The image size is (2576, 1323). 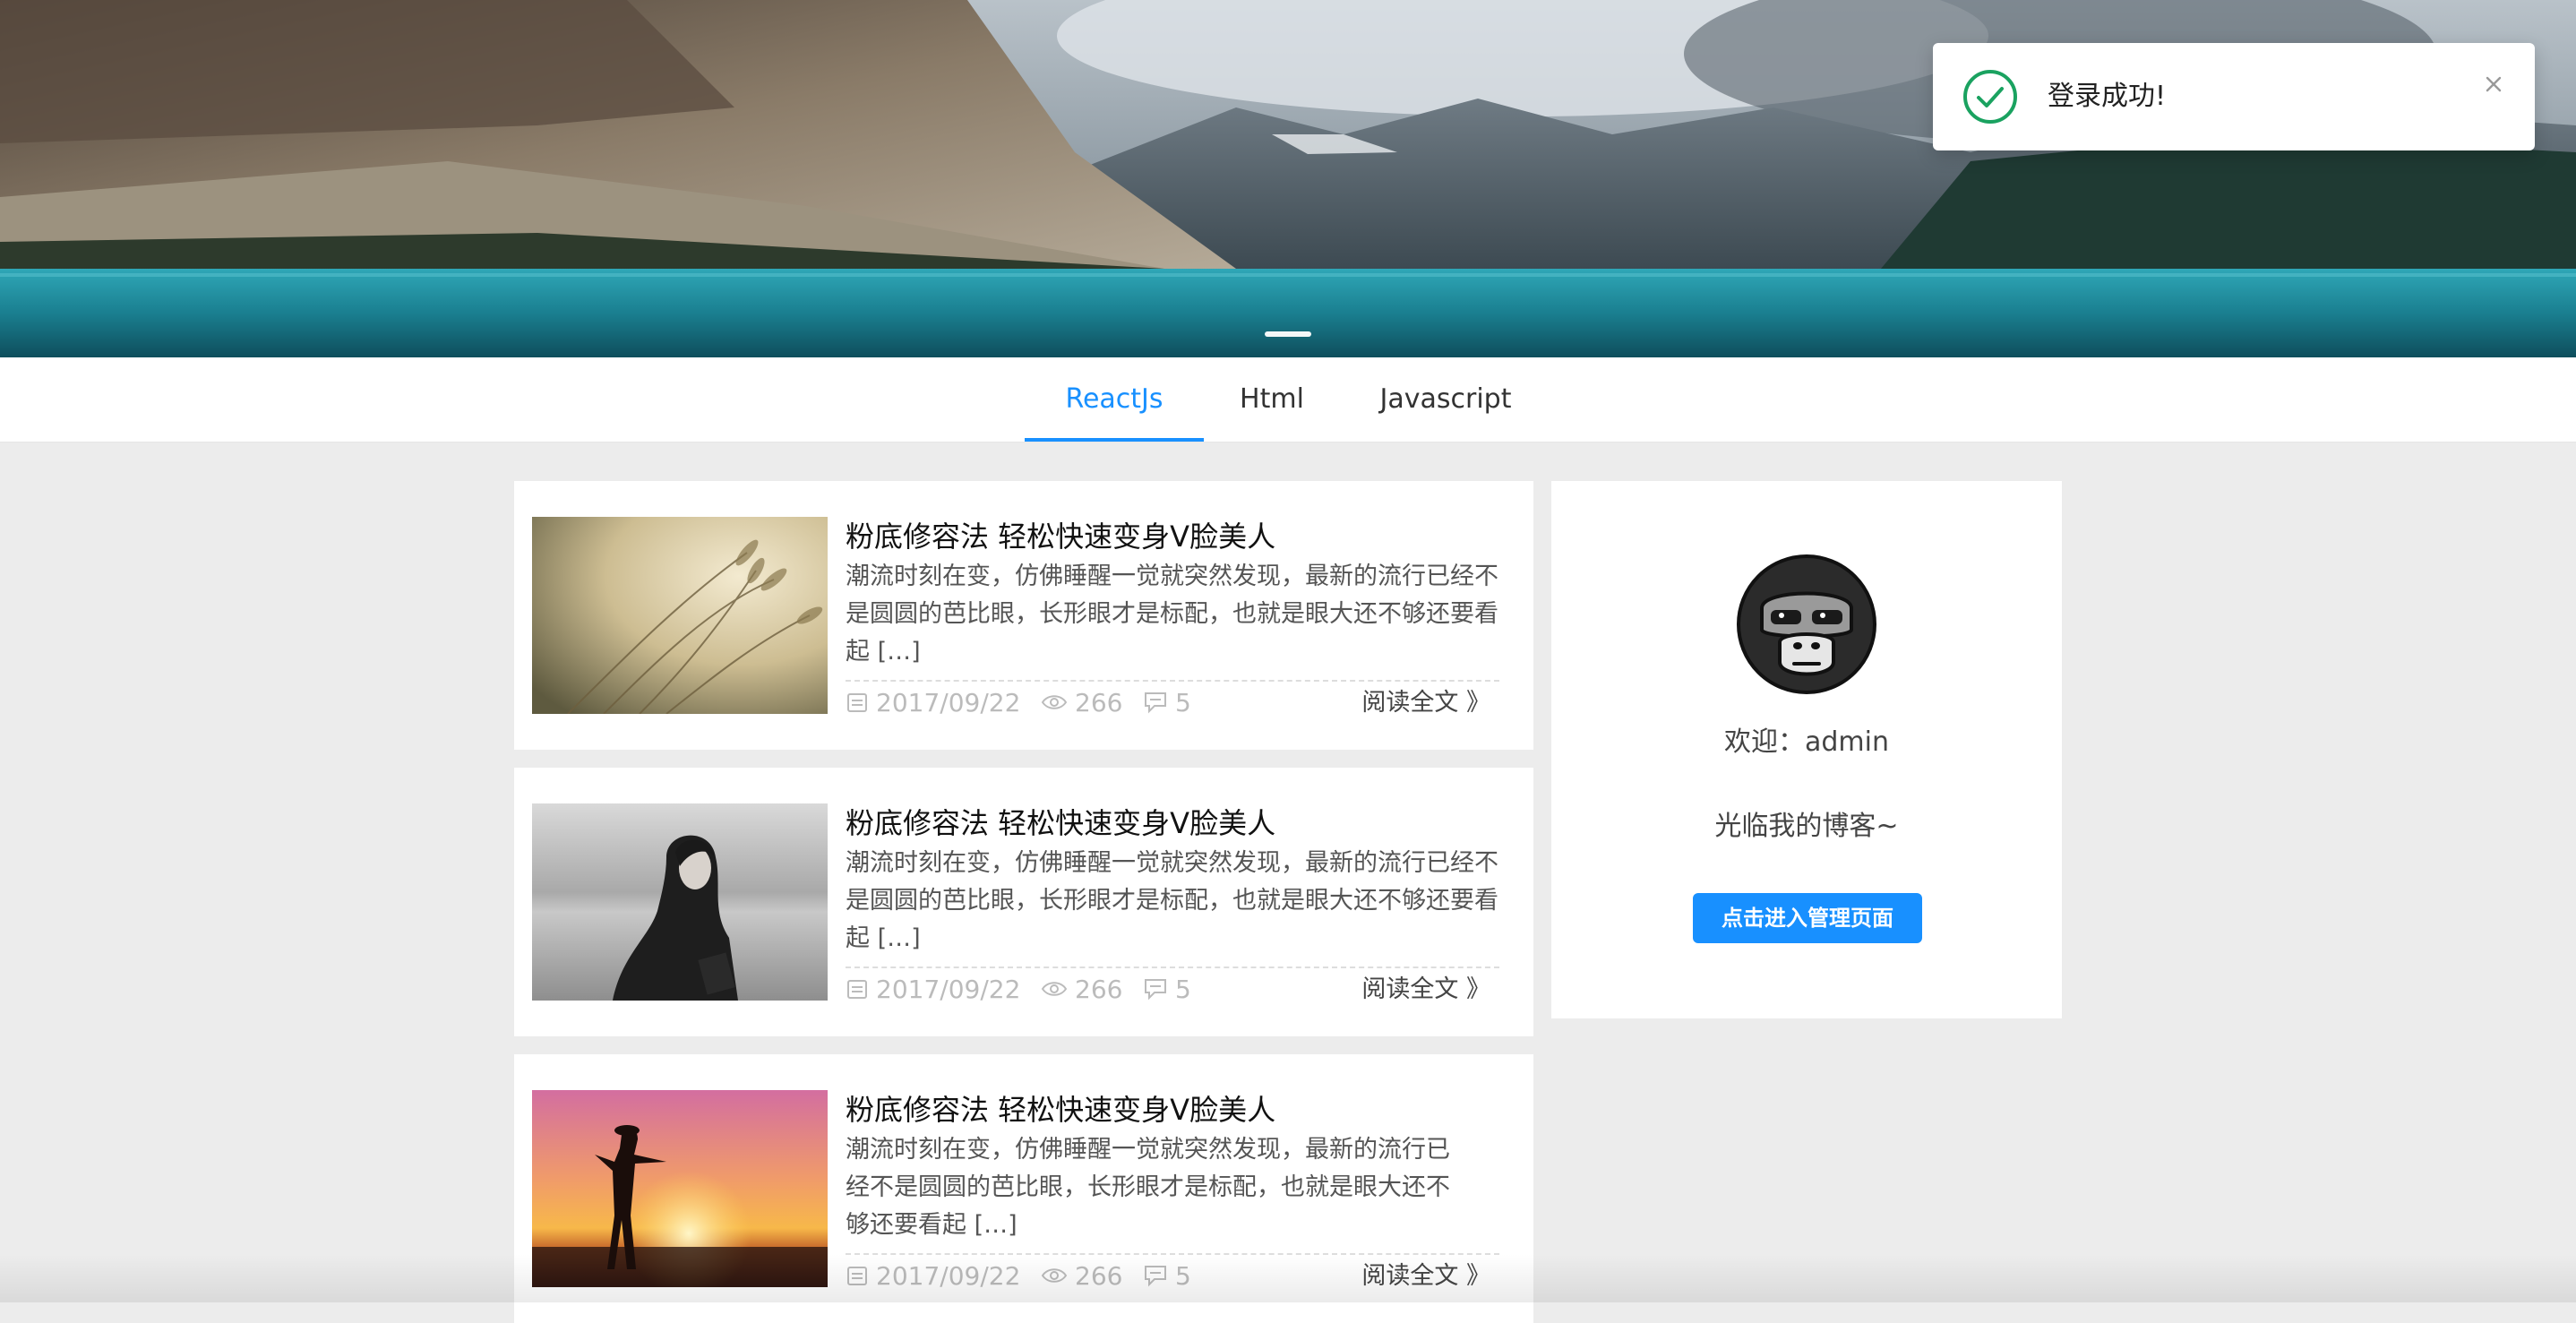 What do you see at coordinates (2234, 97) in the screenshot?
I see `login-success-notification: 登录成功!` at bounding box center [2234, 97].